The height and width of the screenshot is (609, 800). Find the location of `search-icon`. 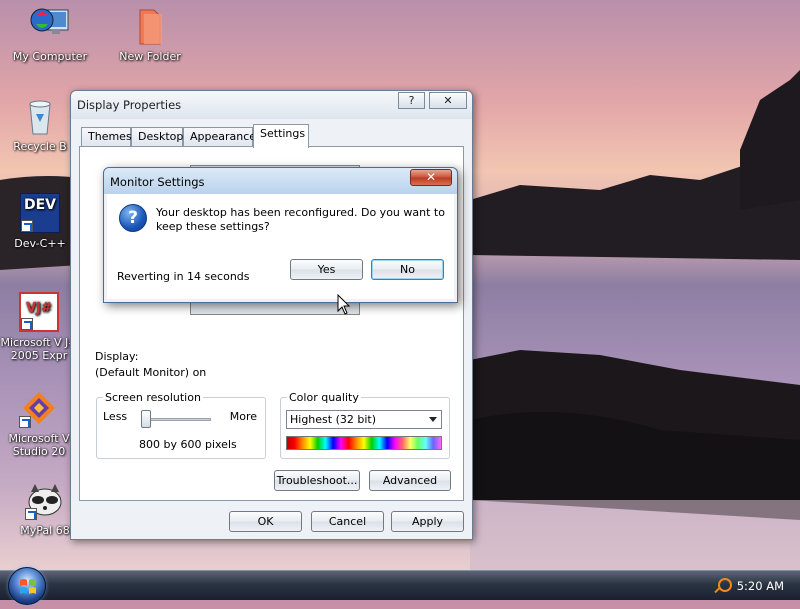

search-icon is located at coordinates (725, 585).